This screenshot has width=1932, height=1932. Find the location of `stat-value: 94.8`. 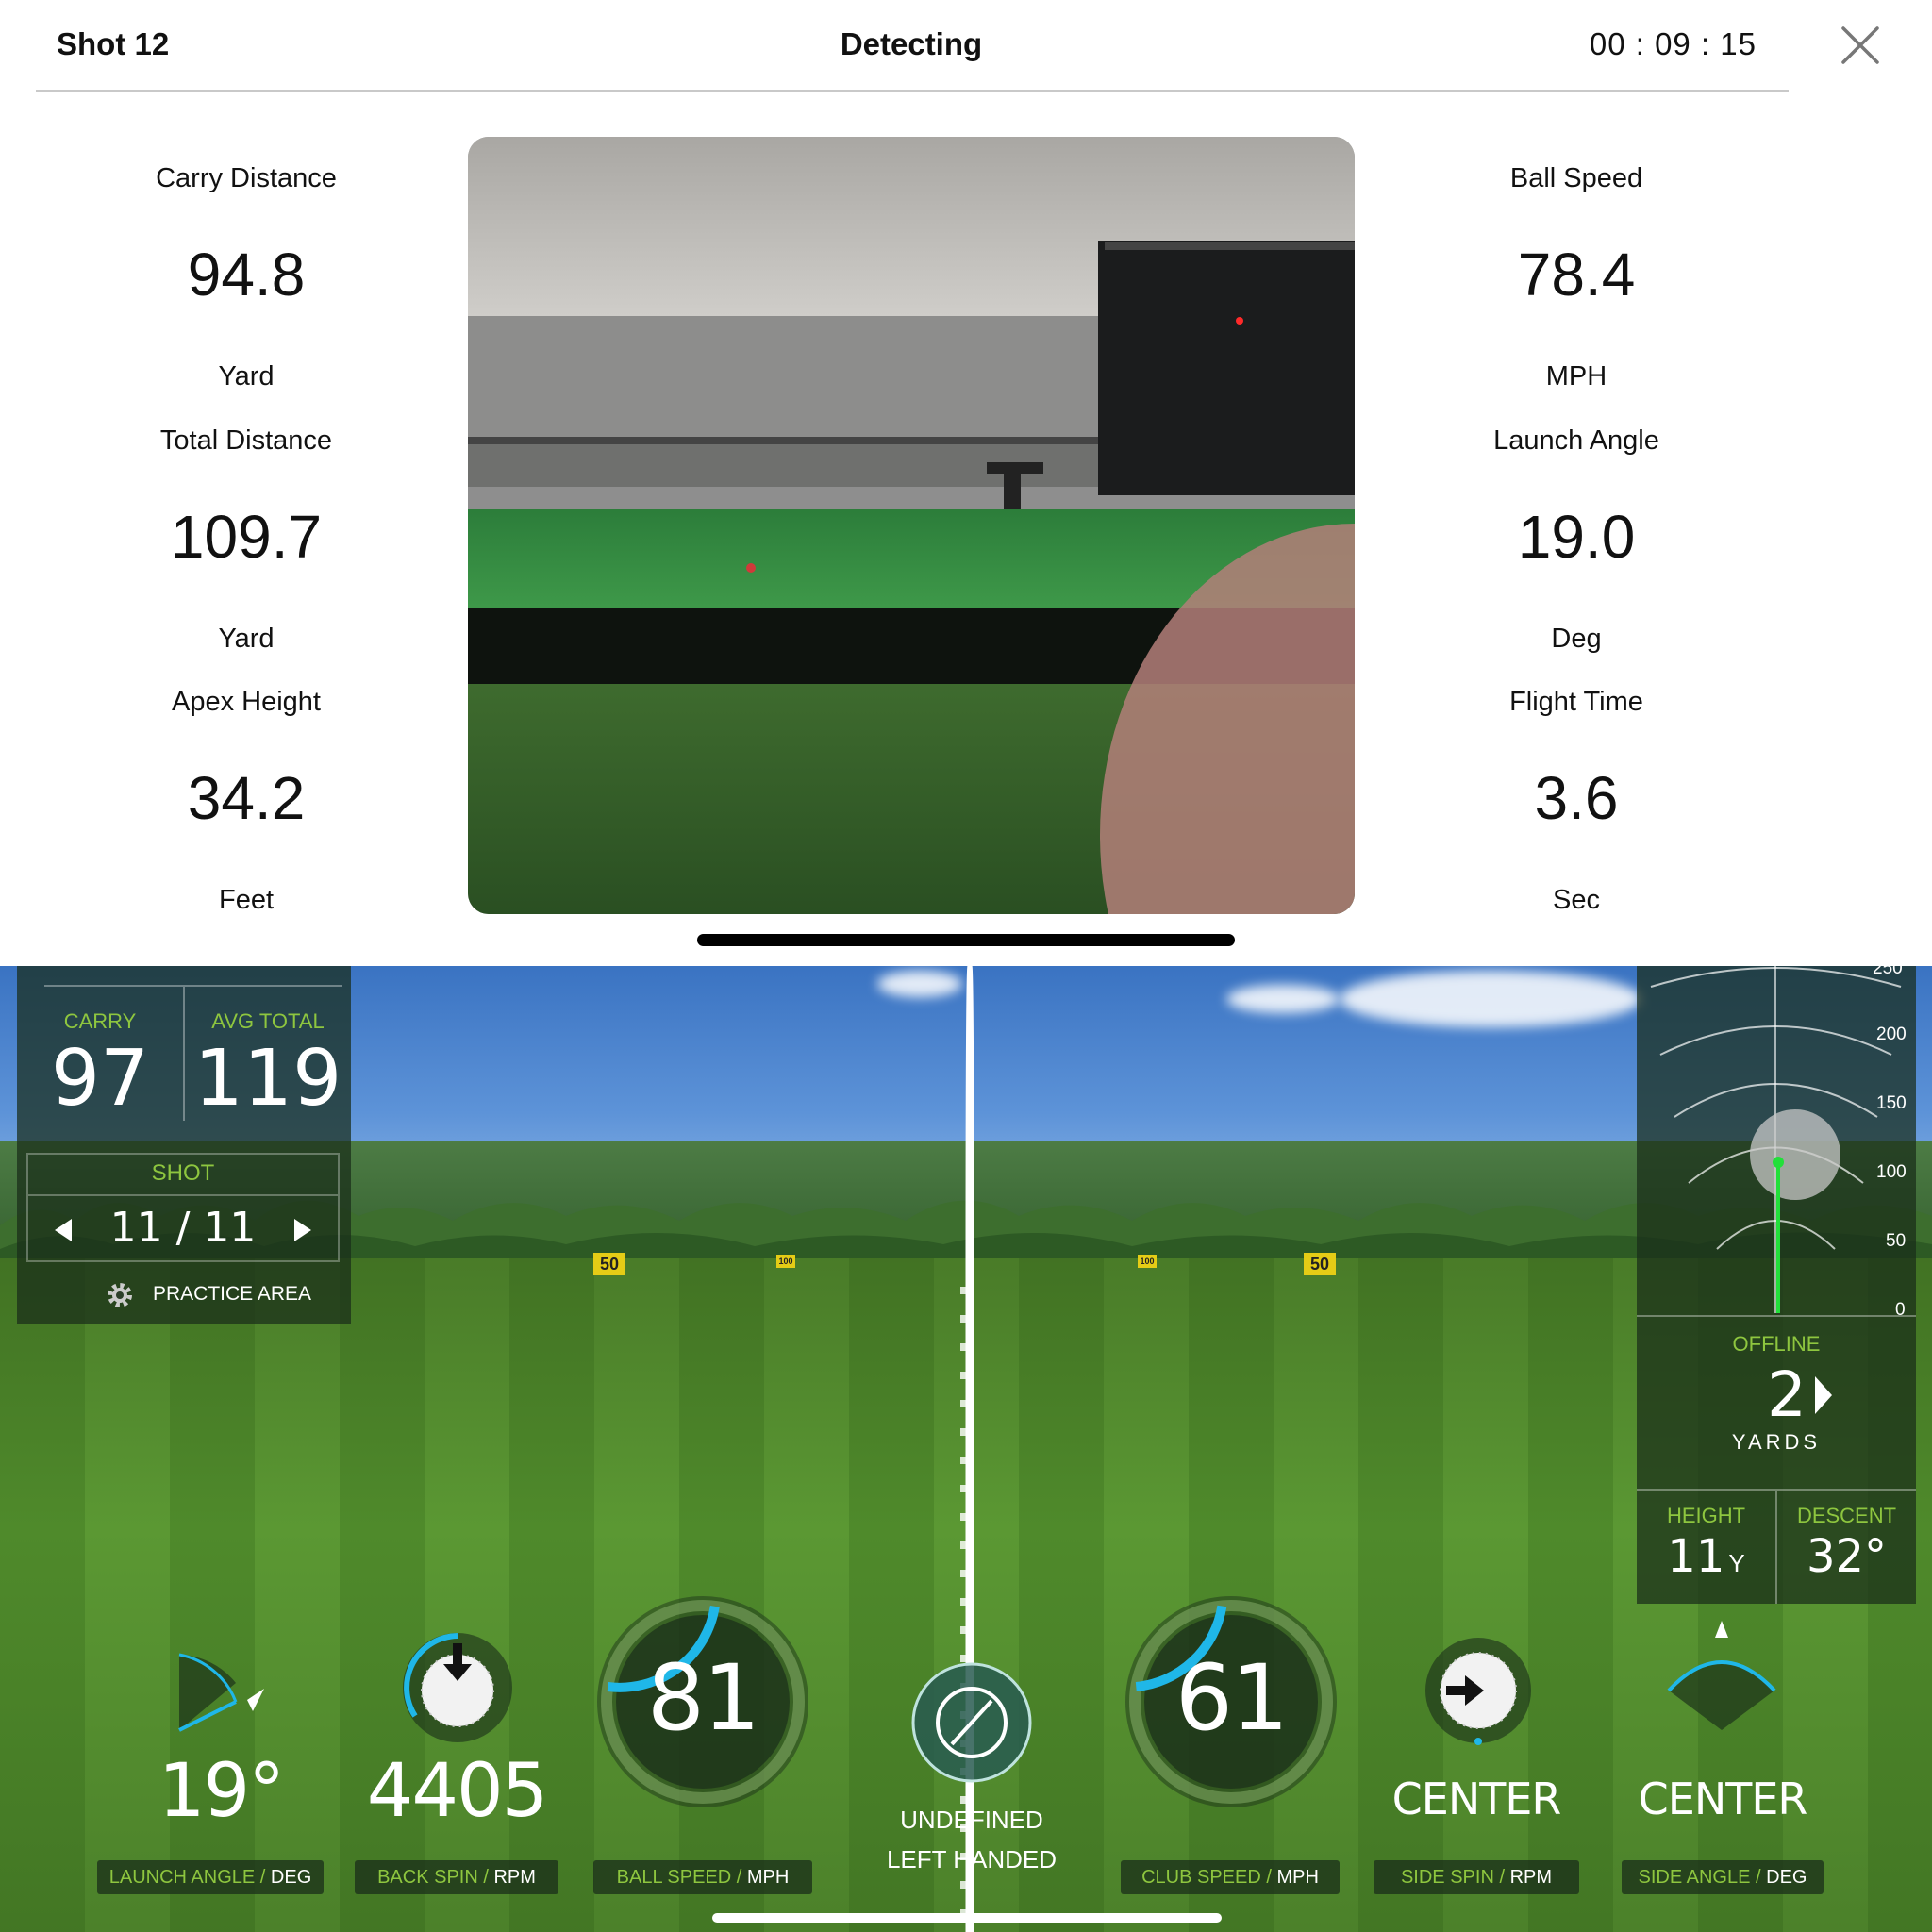

stat-value: 94.8 is located at coordinates (246, 274).